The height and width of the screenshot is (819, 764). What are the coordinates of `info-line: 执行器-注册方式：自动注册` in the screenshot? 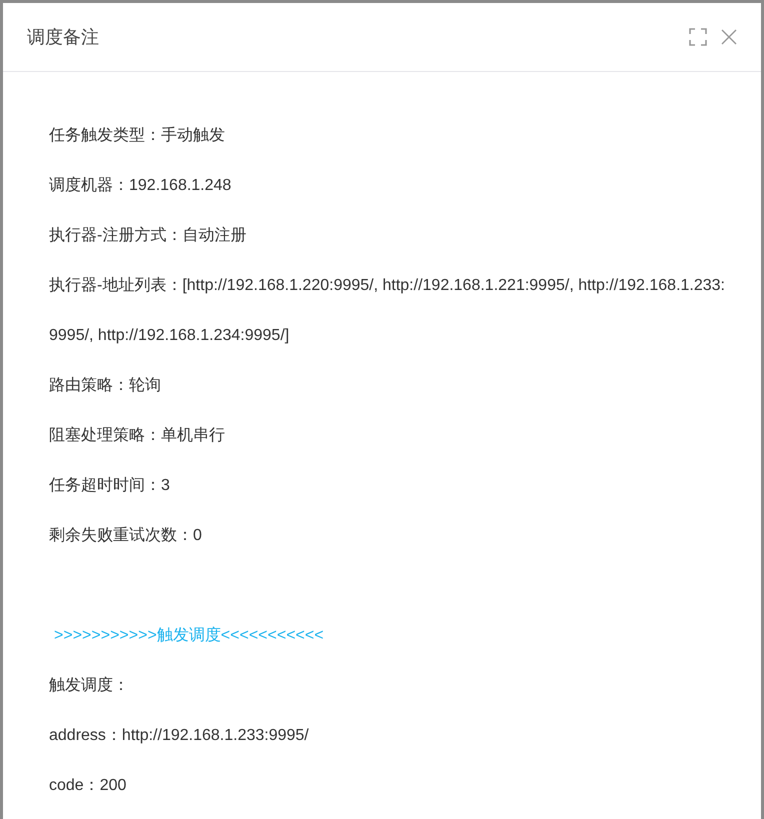 It's located at (148, 236).